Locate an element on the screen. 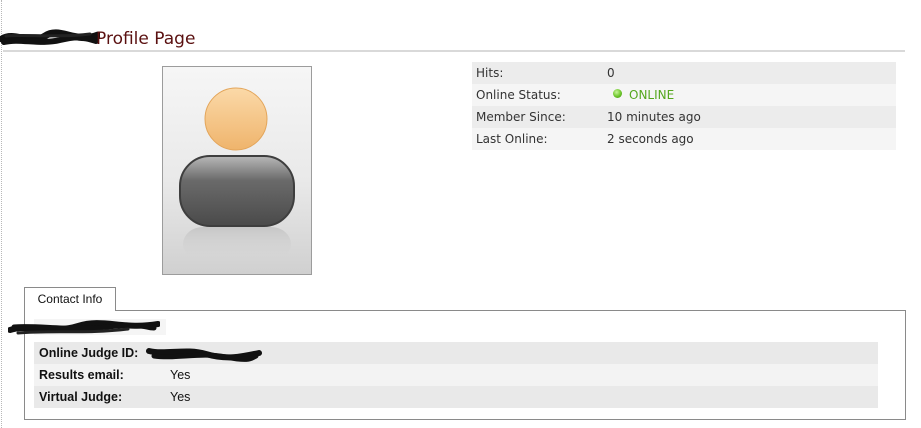 This screenshot has height=428, width=921. contact-row-results-email: Results email: Yes is located at coordinates (456, 375).